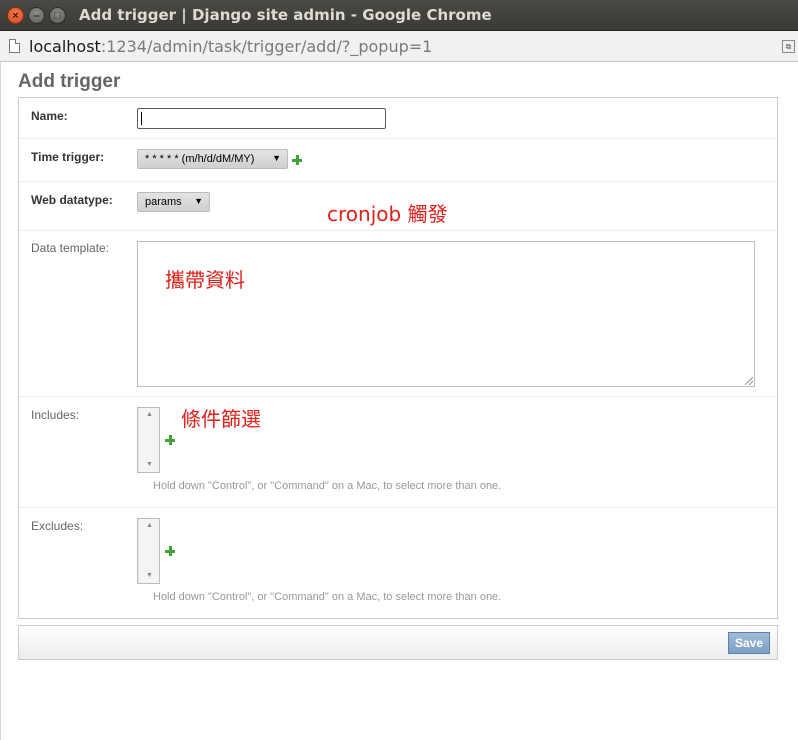  I want to click on add-time-trigger-icon, so click(297, 160).